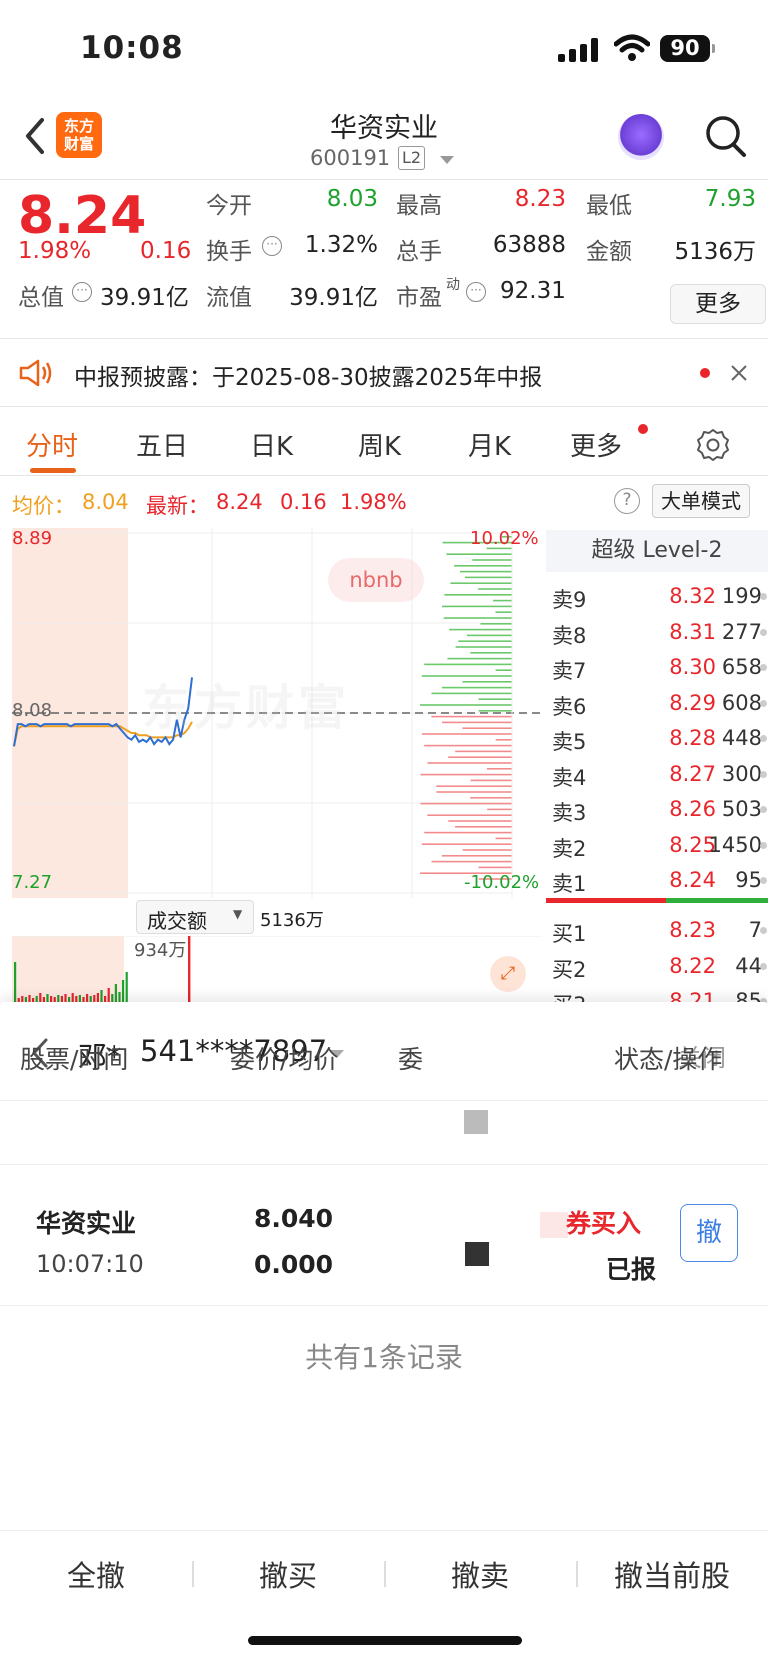  What do you see at coordinates (162, 444) in the screenshot?
I see `tab-five-day: 五日` at bounding box center [162, 444].